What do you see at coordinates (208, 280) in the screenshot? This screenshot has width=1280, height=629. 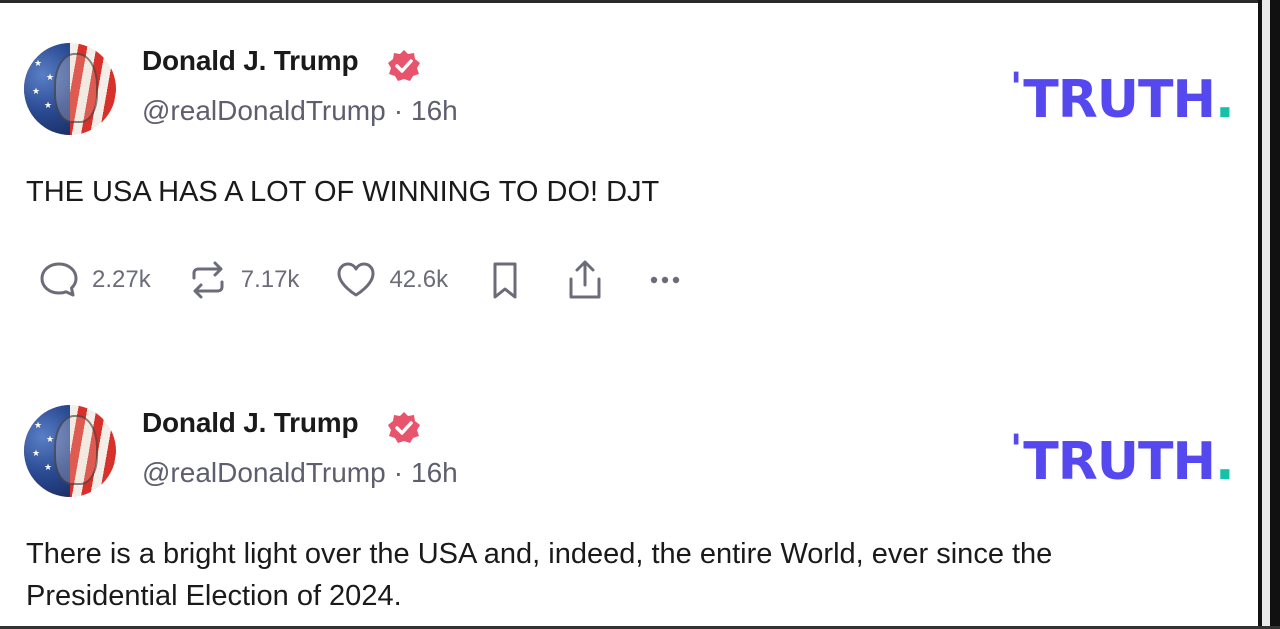 I see `retruth-icon` at bounding box center [208, 280].